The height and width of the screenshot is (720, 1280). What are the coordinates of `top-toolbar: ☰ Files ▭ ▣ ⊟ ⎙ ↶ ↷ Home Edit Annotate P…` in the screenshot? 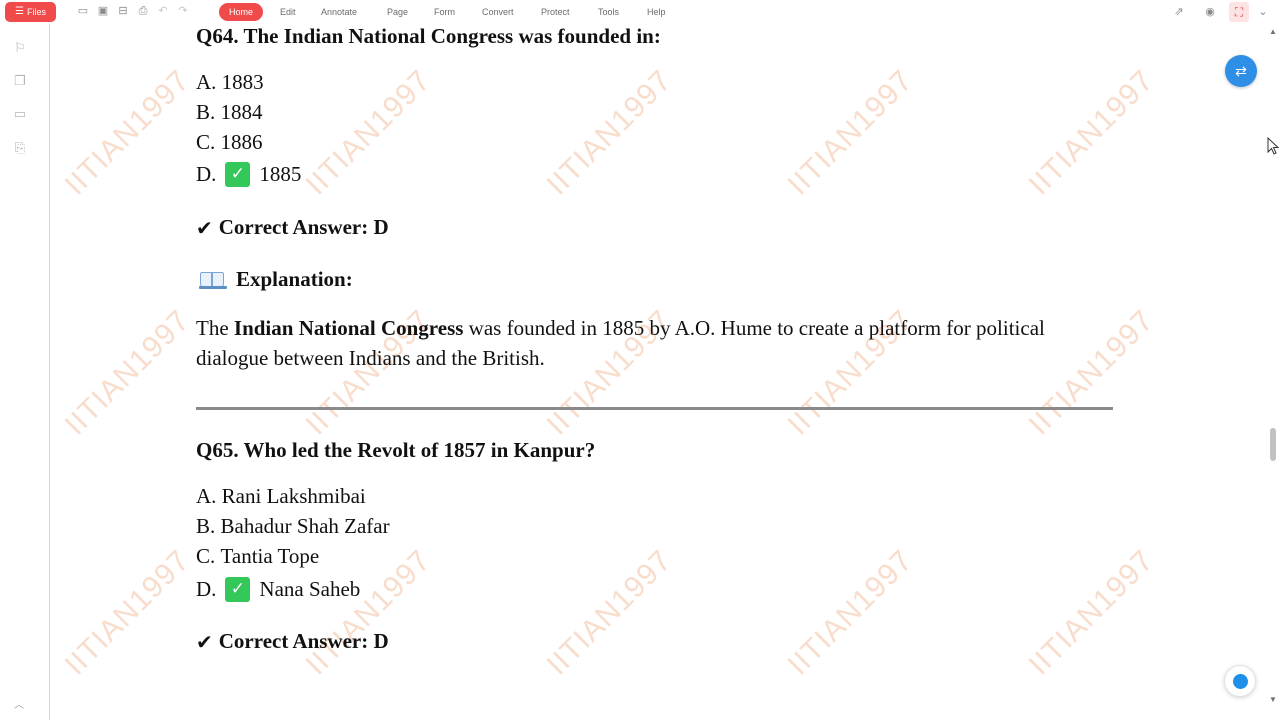 It's located at (640, 12).